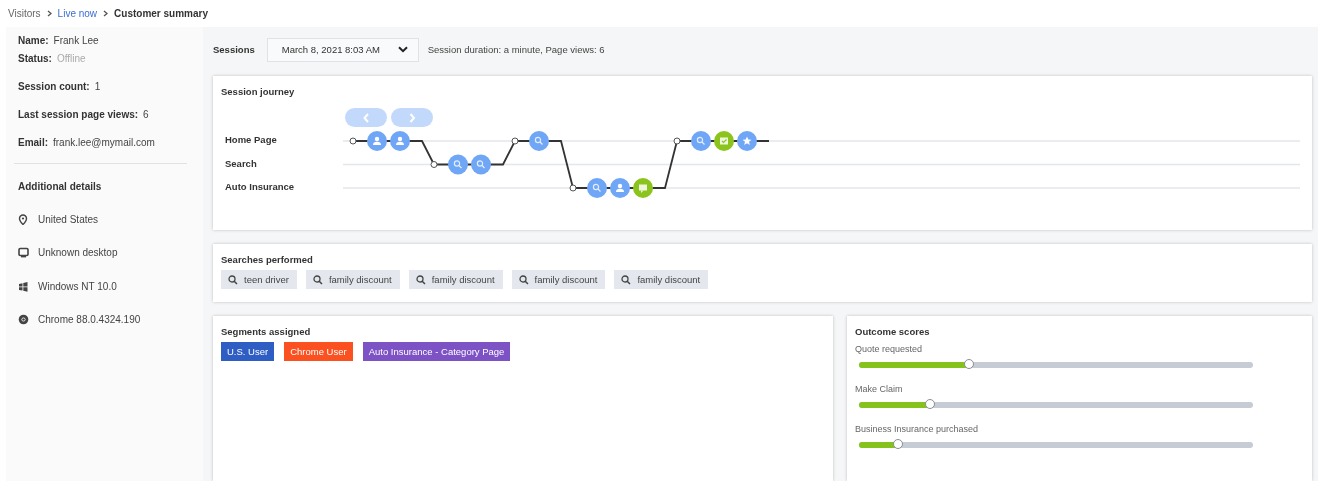 Image resolution: width=1318 pixels, height=481 pixels. What do you see at coordinates (35, 59) in the screenshot?
I see `field-label: Status:` at bounding box center [35, 59].